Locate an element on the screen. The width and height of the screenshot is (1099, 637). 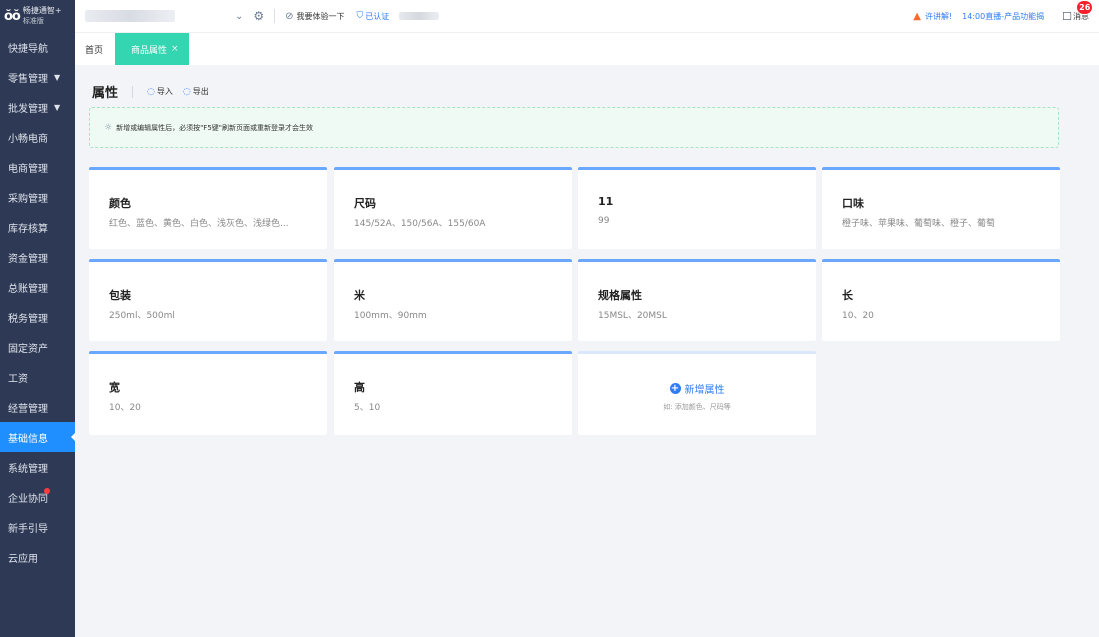
chevron-down-icon: ⌄ is located at coordinates (239, 16).